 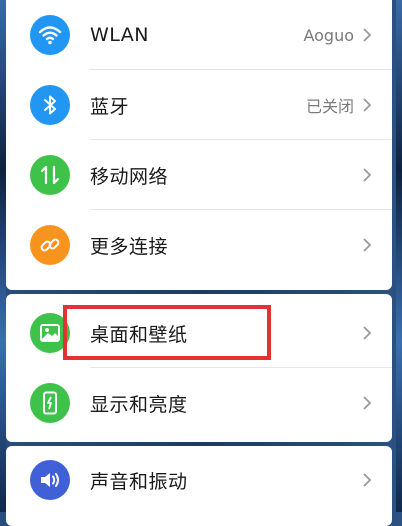 I want to click on settings-item-wlan: WLAN Aoguo, so click(x=199, y=35).